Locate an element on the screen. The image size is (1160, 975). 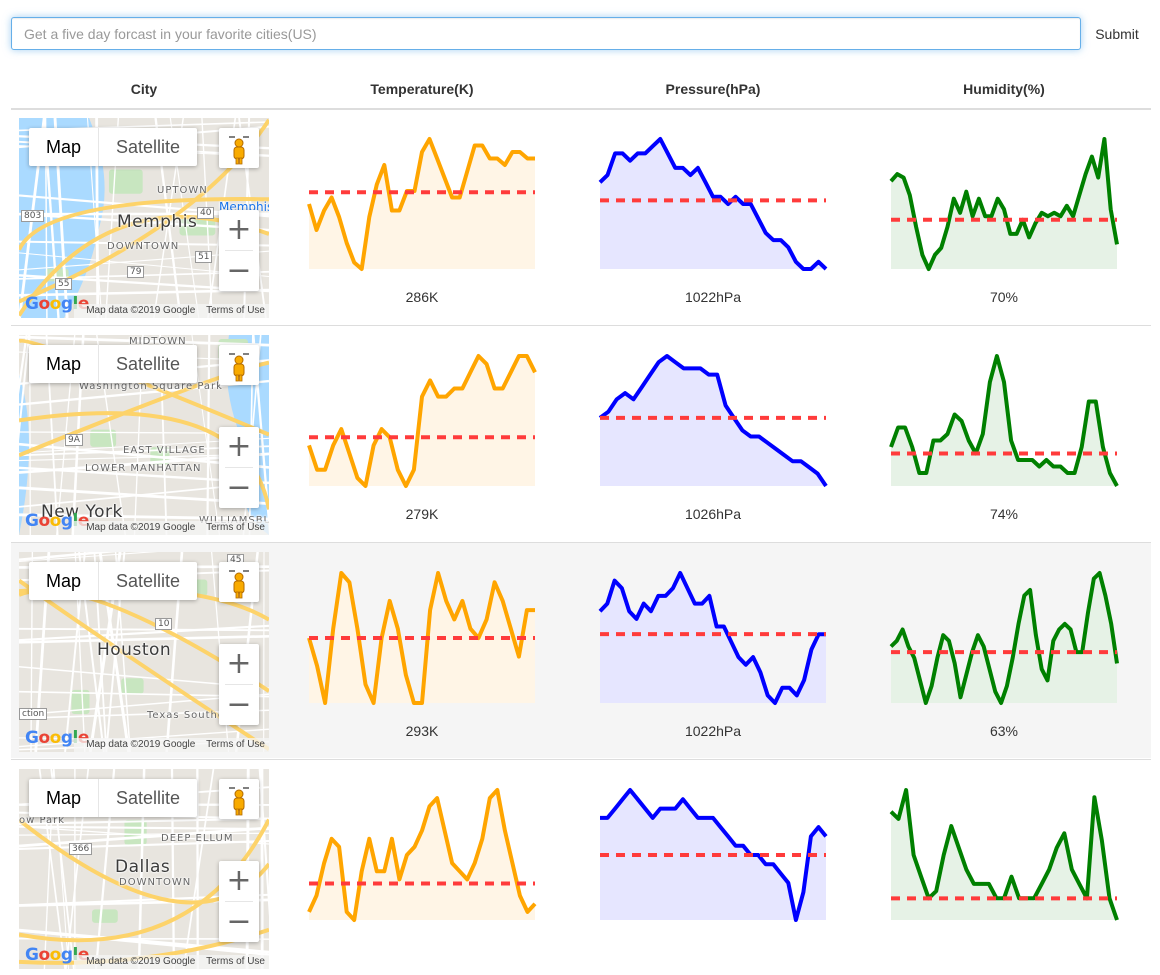
humidity-chart: 63% is located at coordinates (1004, 651).